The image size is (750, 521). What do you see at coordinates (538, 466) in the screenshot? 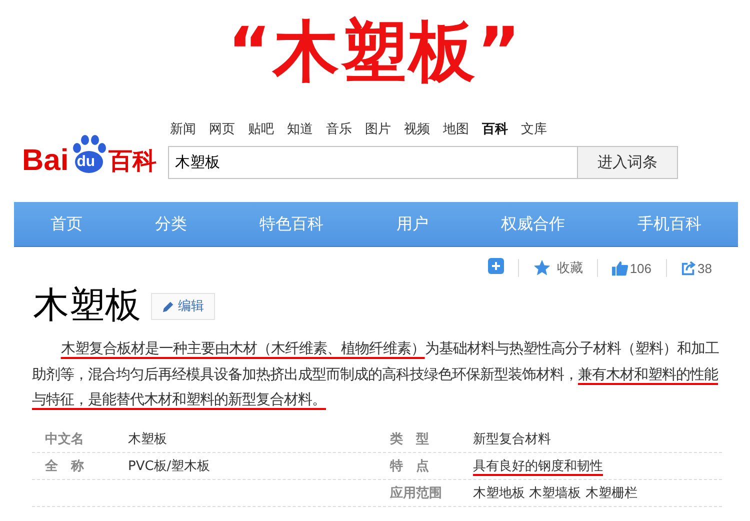
I see `info-value: 具有良好的钢度和韧性` at bounding box center [538, 466].